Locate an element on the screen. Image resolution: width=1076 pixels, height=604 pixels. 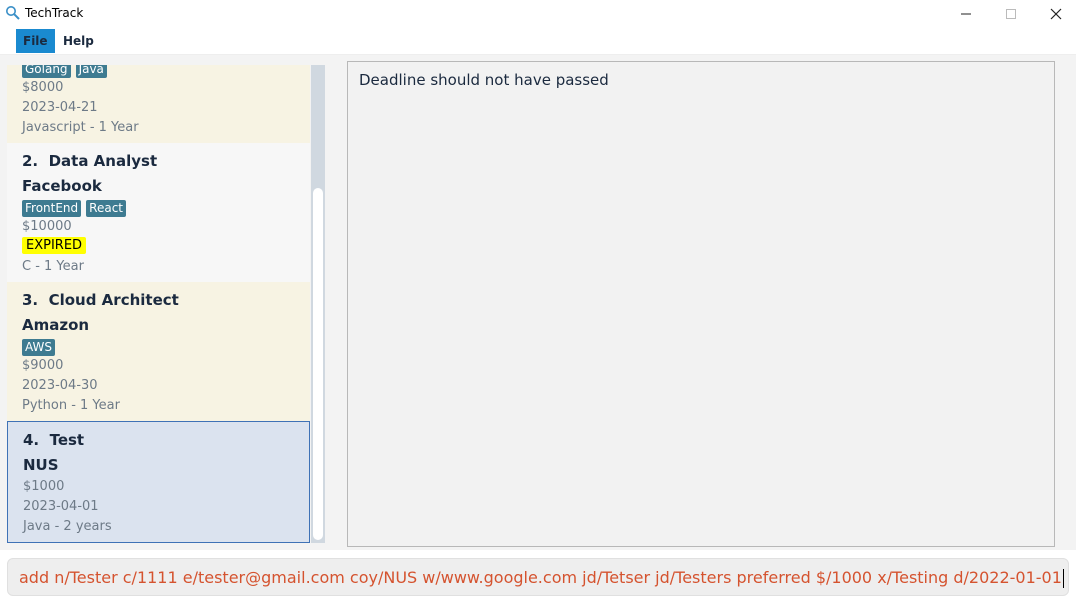
close-button is located at coordinates (1054, 13).